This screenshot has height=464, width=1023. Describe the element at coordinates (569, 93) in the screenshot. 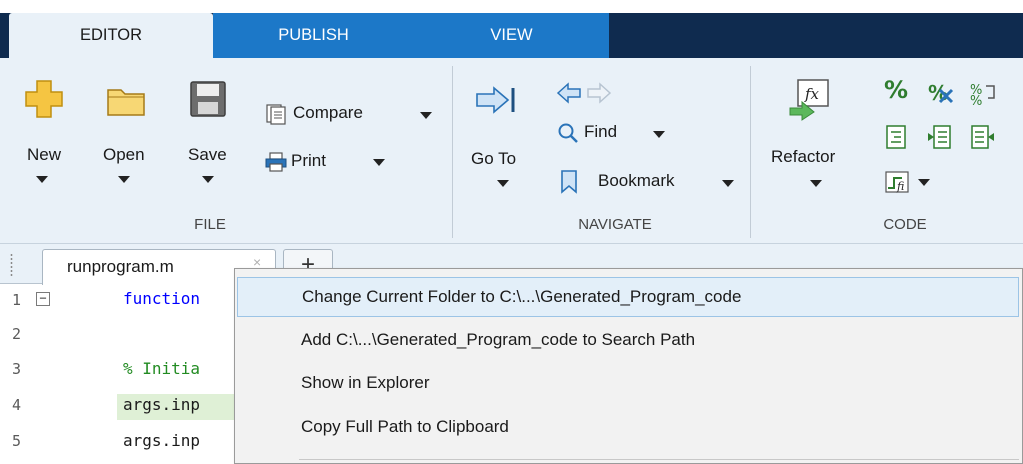

I see `back-arrow-icon` at that location.